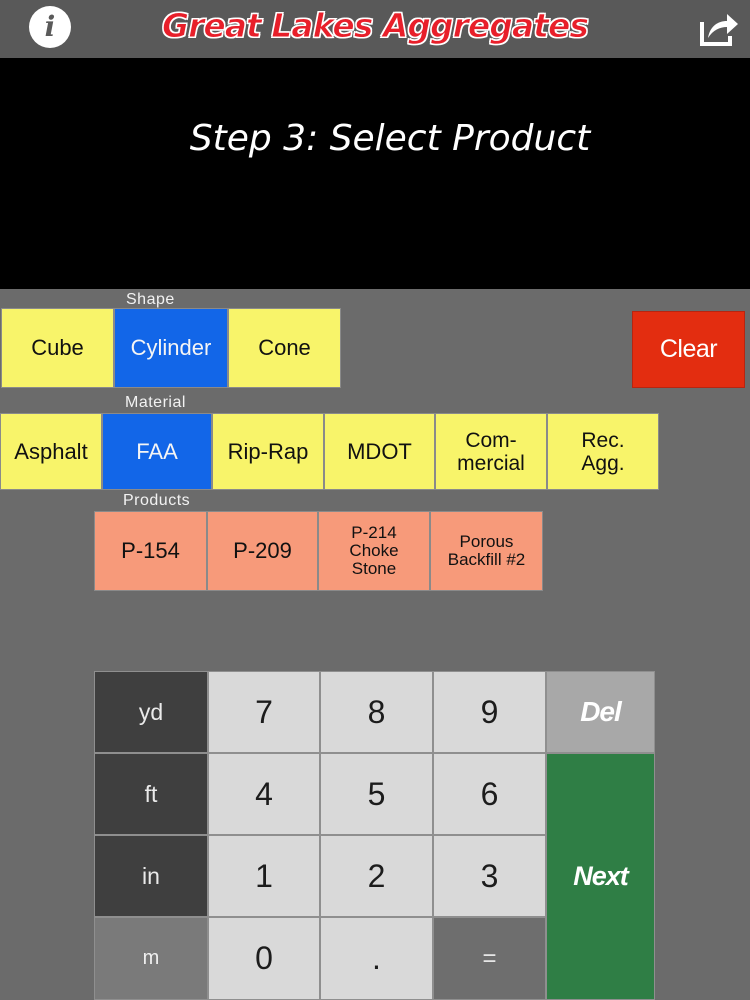 Image resolution: width=750 pixels, height=1000 pixels. What do you see at coordinates (150, 299) in the screenshot?
I see `shape-label: Shape` at bounding box center [150, 299].